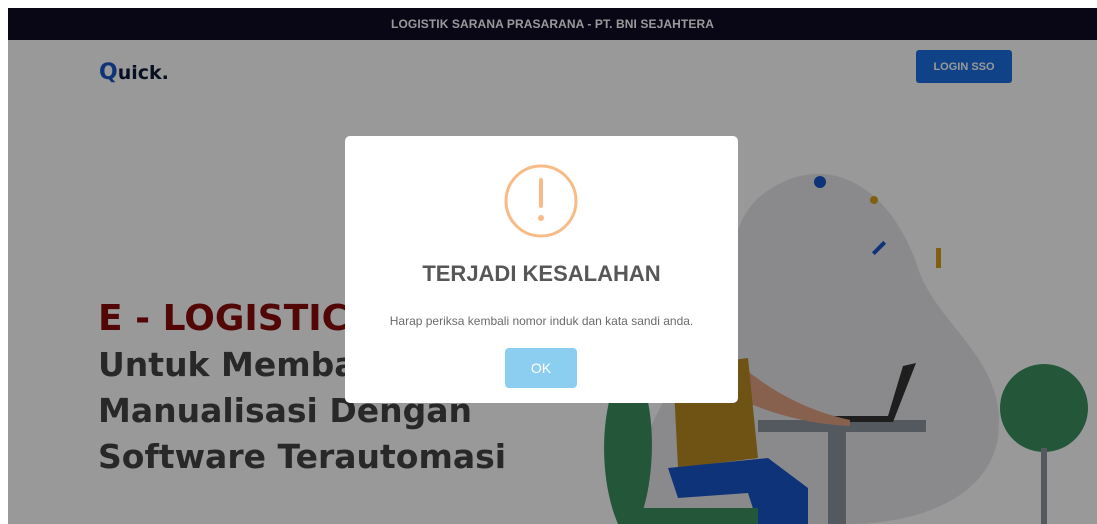 The height and width of the screenshot is (524, 1097). Describe the element at coordinates (541, 368) in the screenshot. I see `ok-button: OK` at that location.